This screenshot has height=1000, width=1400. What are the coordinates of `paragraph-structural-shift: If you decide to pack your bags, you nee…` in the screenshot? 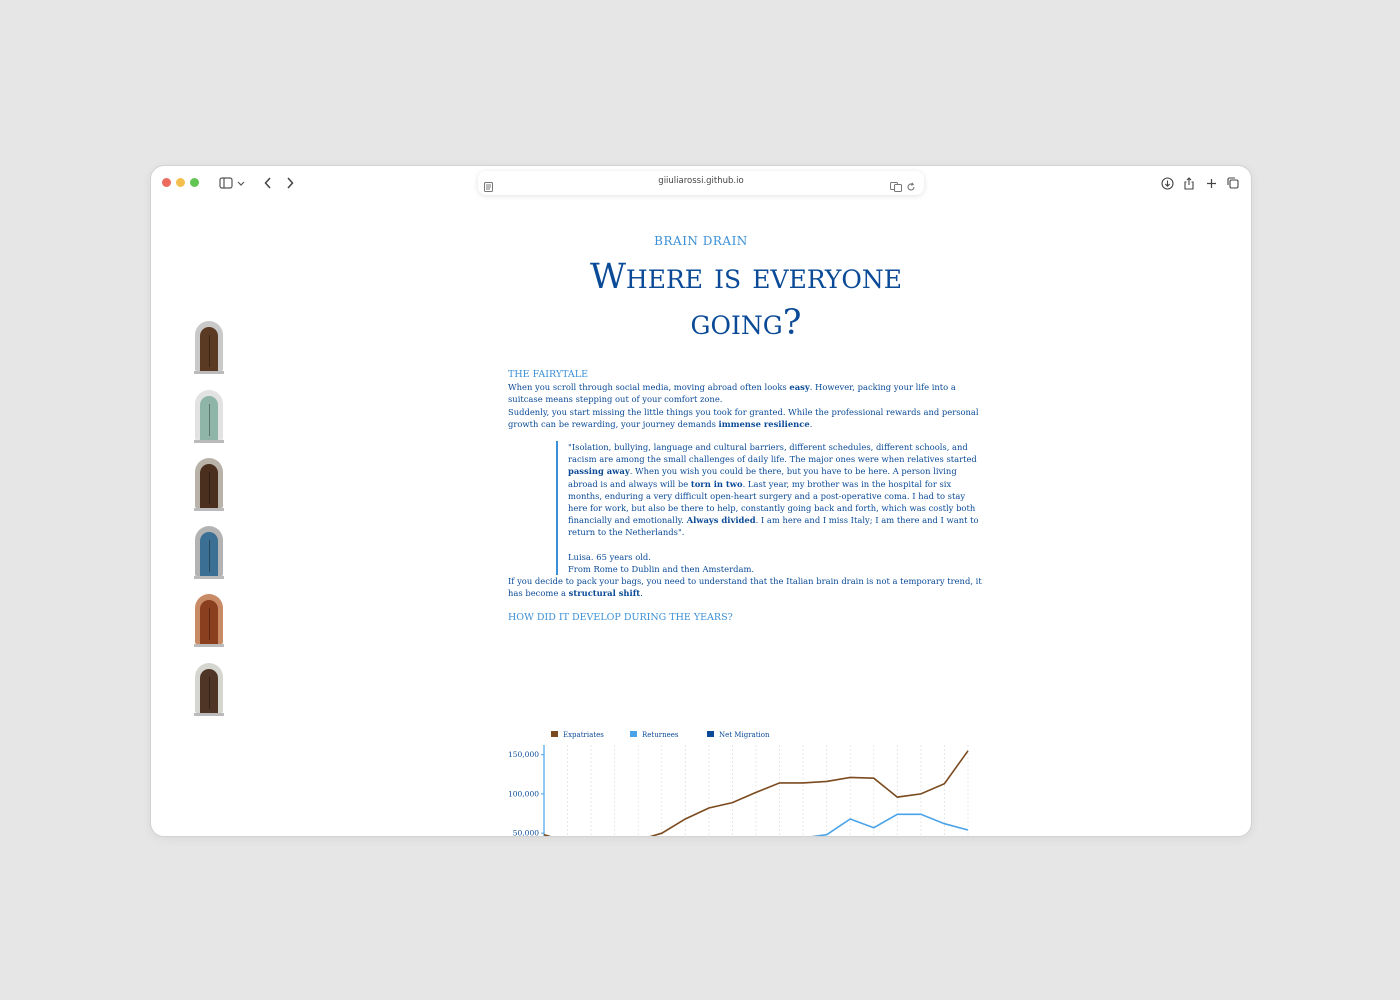 It's located at (745, 587).